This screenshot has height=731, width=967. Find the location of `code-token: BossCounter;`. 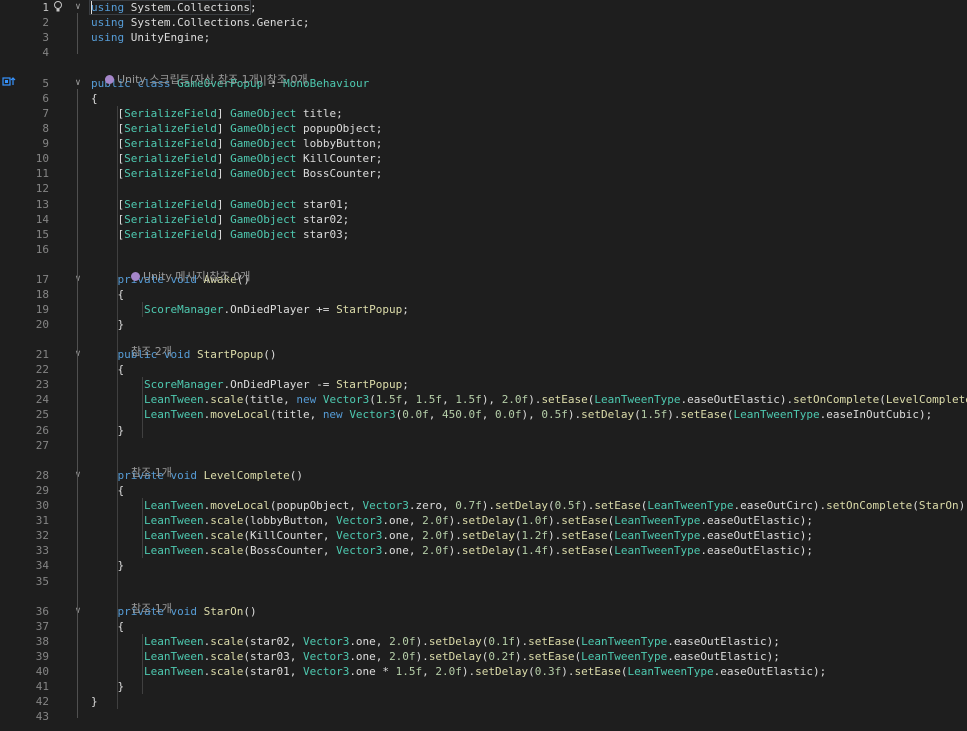

code-token: BossCounter; is located at coordinates (339, 173).